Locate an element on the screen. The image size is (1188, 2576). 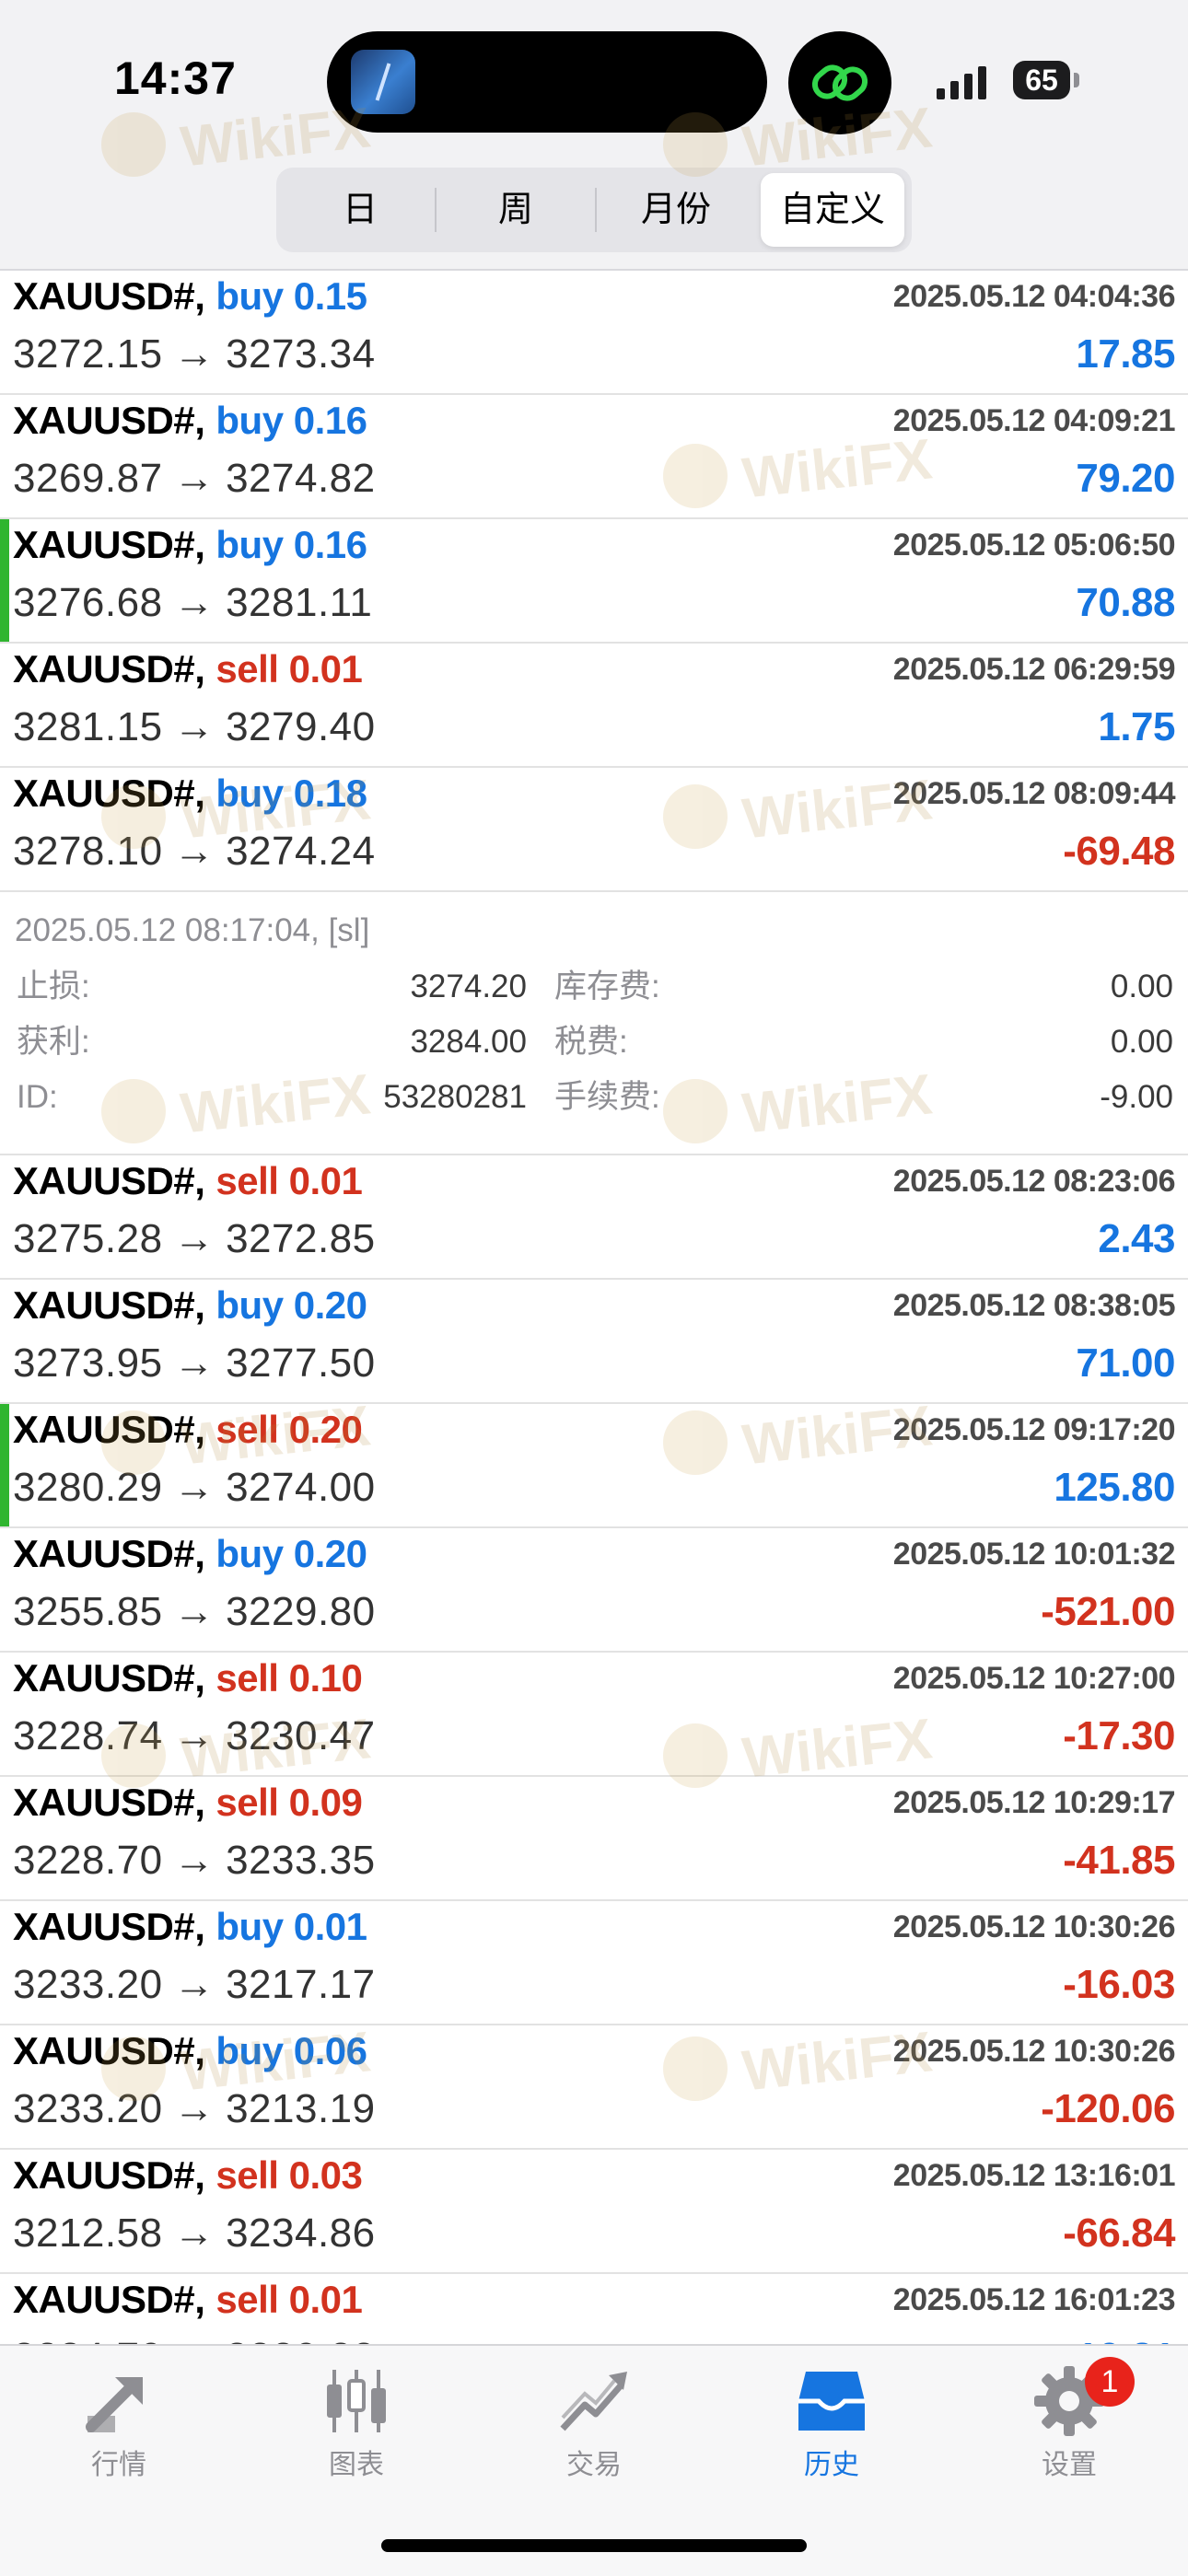
close-price: 3230.47 is located at coordinates (301, 1735).